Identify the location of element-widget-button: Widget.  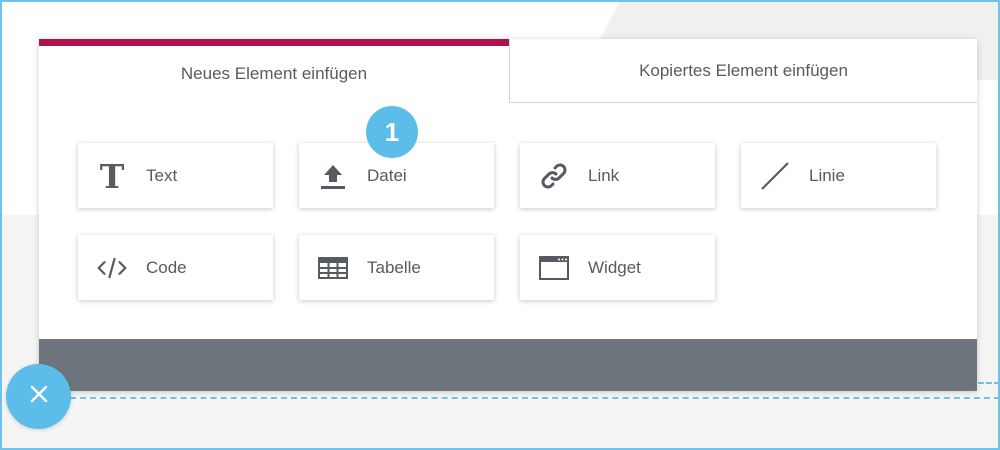
(617, 267).